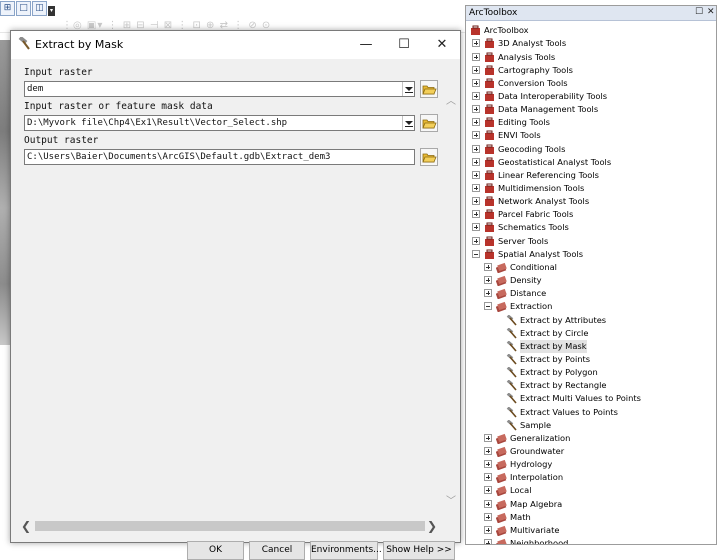 This screenshot has width=720, height=560. I want to click on tree-item-label: 3D Analyst Tools, so click(532, 43).